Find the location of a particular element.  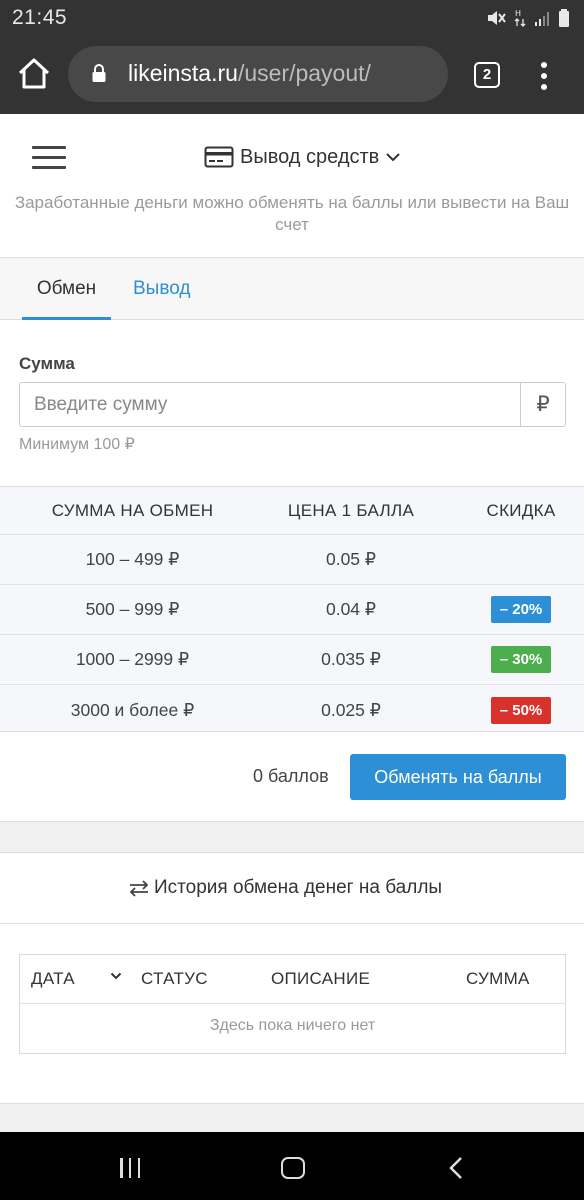

history-table-header: ДАТА СТАТУС ОПИСАНИЕ СУММА is located at coordinates (292, 979).